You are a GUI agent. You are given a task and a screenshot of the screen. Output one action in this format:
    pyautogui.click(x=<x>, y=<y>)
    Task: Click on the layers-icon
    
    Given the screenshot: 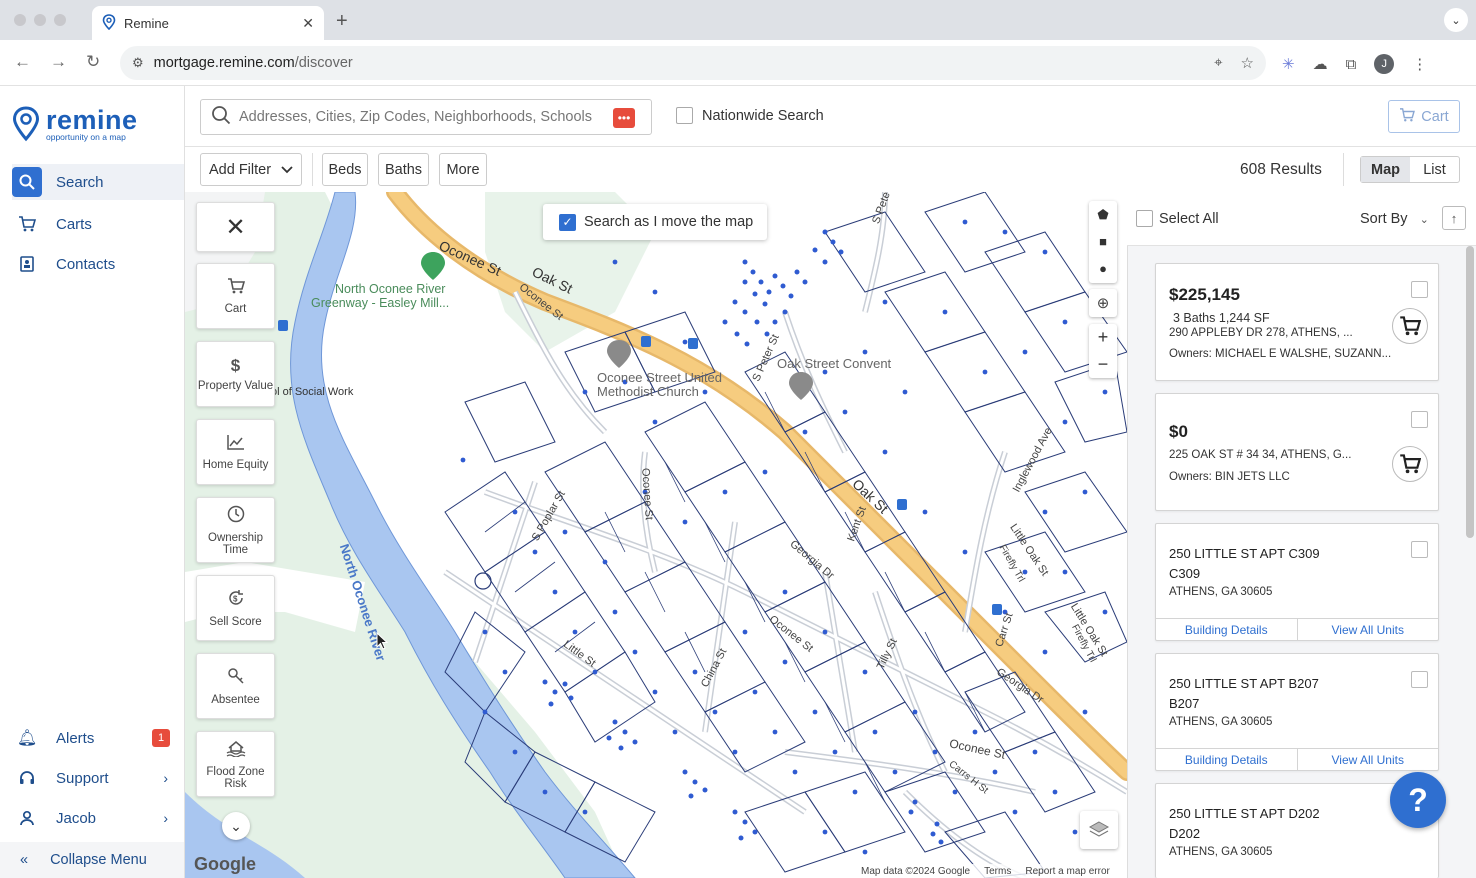 What is the action you would take?
    pyautogui.click(x=1099, y=830)
    